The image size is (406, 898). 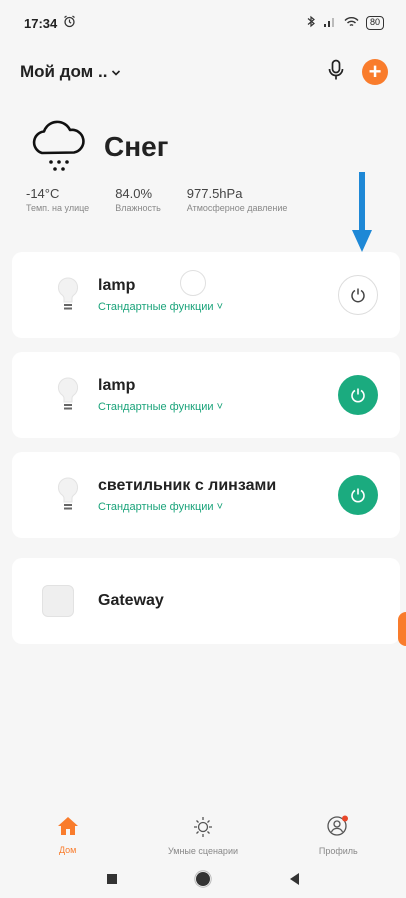 What do you see at coordinates (338, 828) in the screenshot?
I see `profile-icon` at bounding box center [338, 828].